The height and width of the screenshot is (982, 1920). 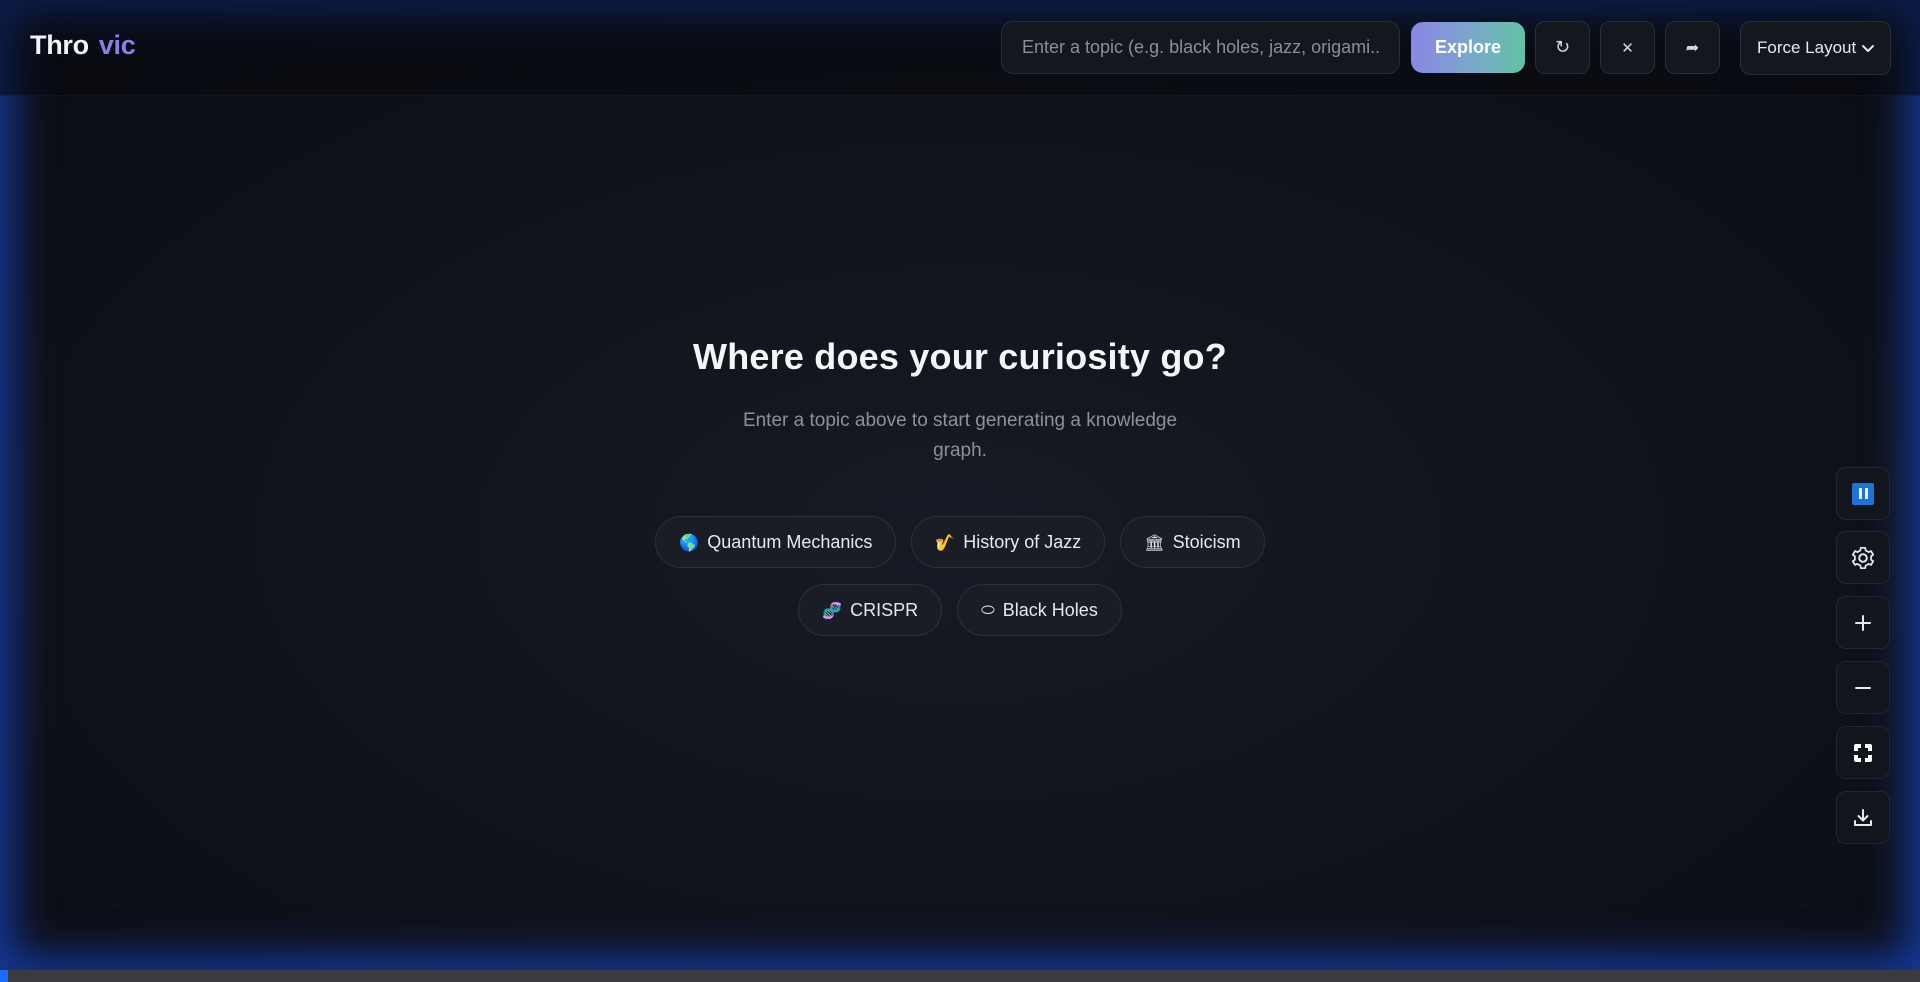 I want to click on dna-icon: 🧬, so click(x=832, y=610).